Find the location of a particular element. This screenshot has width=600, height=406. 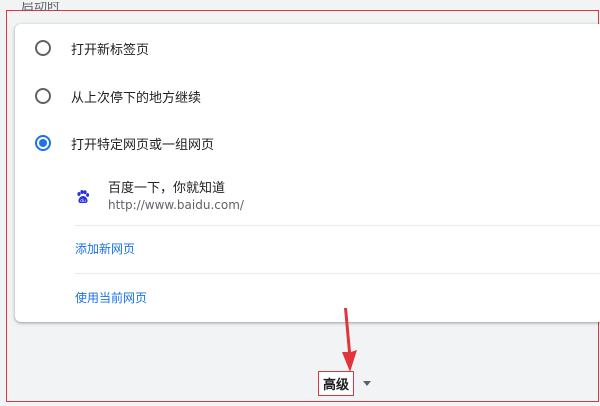

radio-option-continue: 从上次停下的地方继续 is located at coordinates (118, 96).